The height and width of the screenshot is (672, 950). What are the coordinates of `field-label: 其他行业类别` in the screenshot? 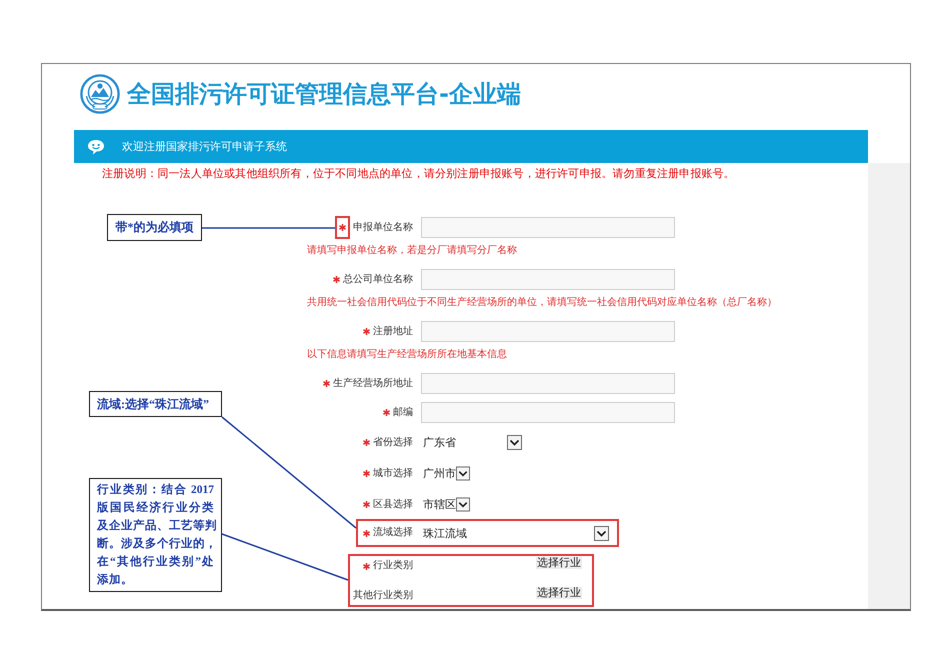 It's located at (383, 596).